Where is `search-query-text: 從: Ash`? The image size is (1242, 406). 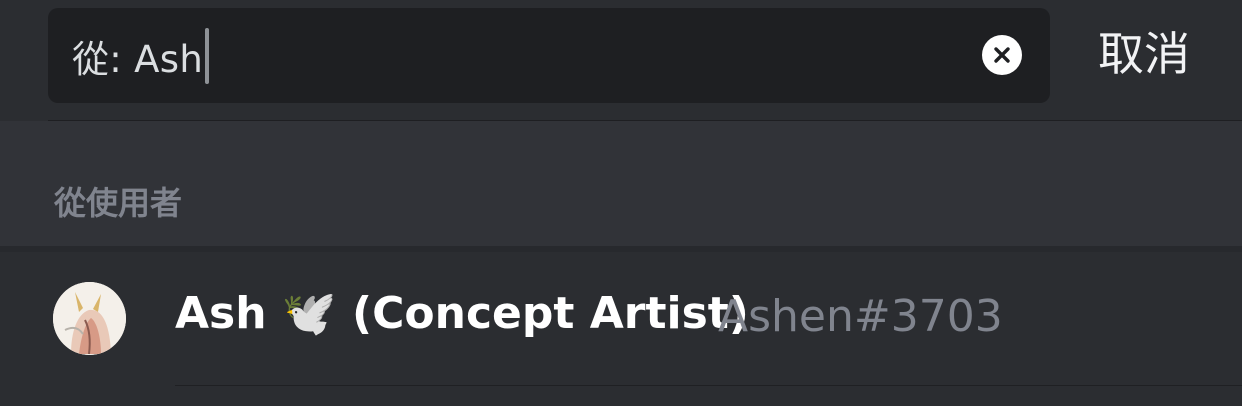
search-query-text: 從: Ash is located at coordinates (138, 59).